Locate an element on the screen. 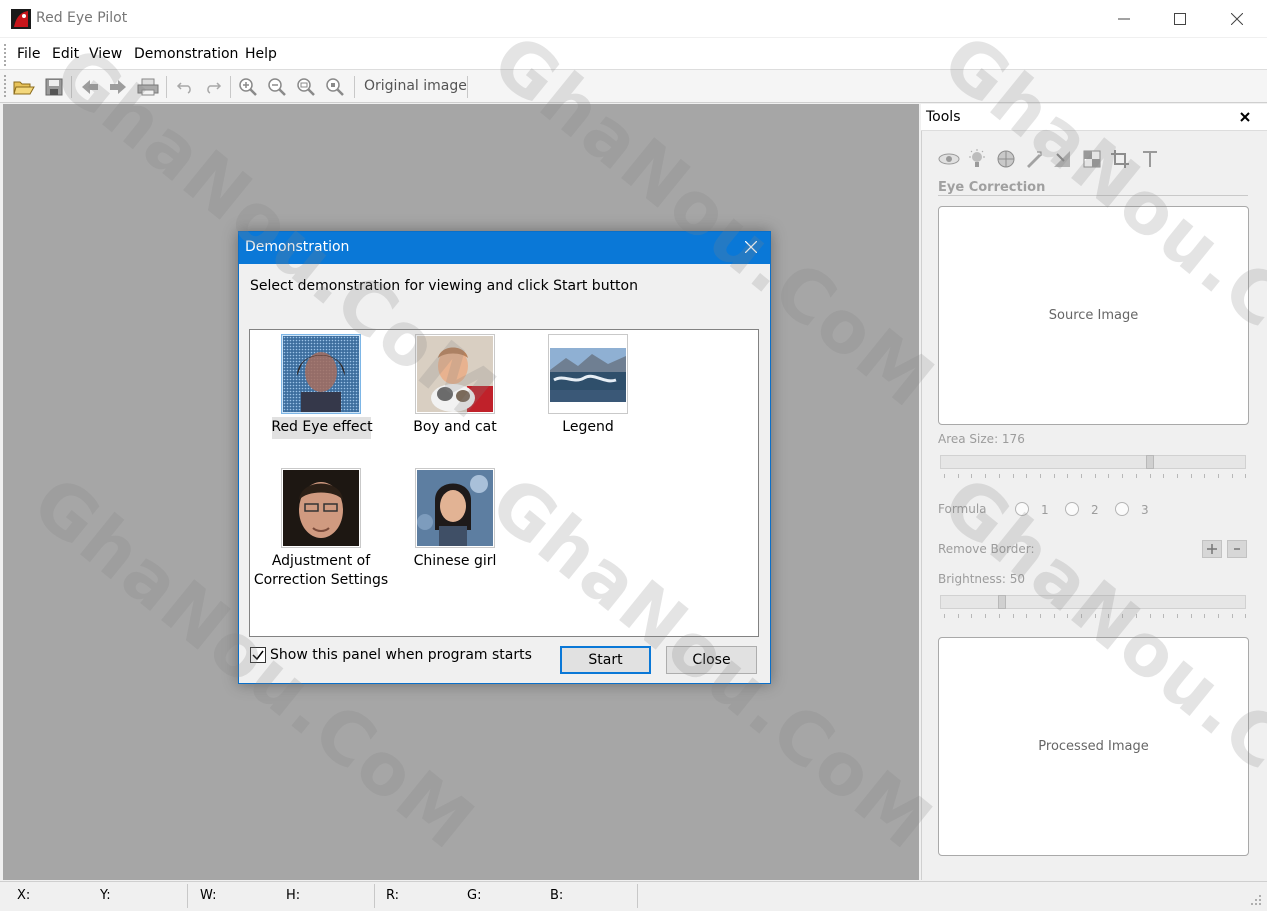  demo-item-chinese-girl is located at coordinates (455, 508).